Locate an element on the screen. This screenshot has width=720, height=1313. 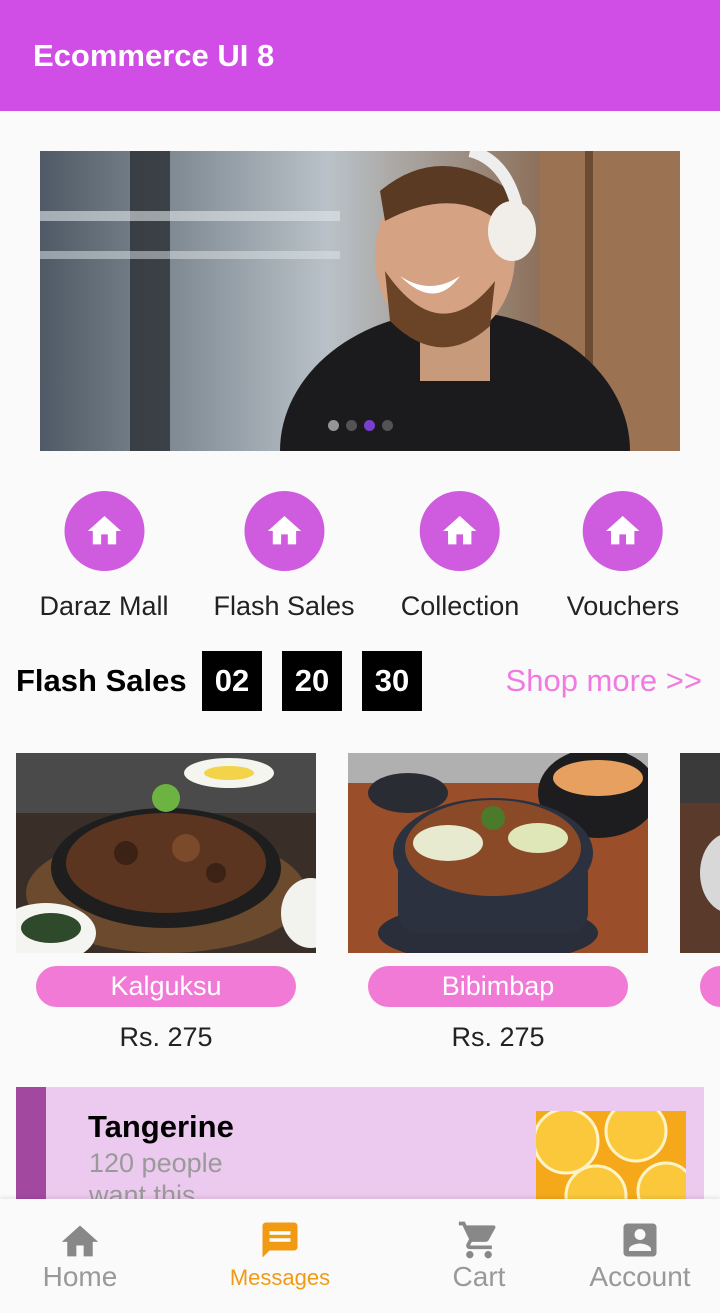
category-collection: Collection is located at coordinates (460, 556).